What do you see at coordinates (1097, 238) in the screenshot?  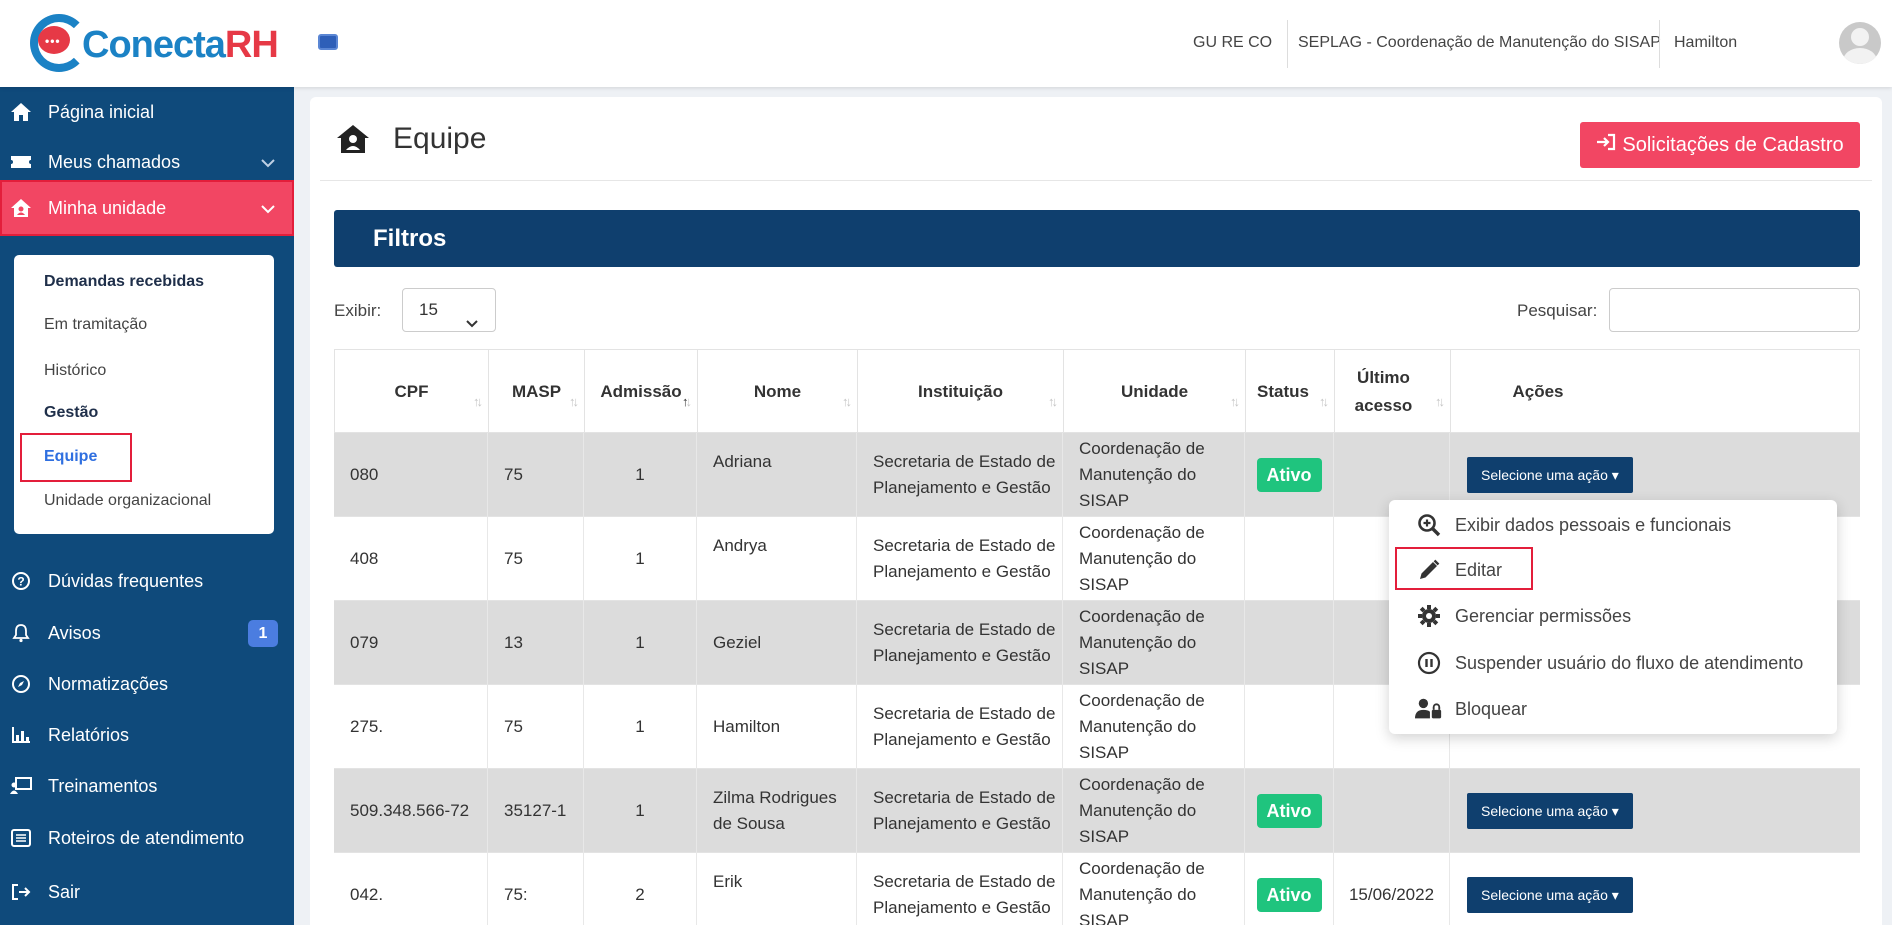 I see `filtros-header: Filtros` at bounding box center [1097, 238].